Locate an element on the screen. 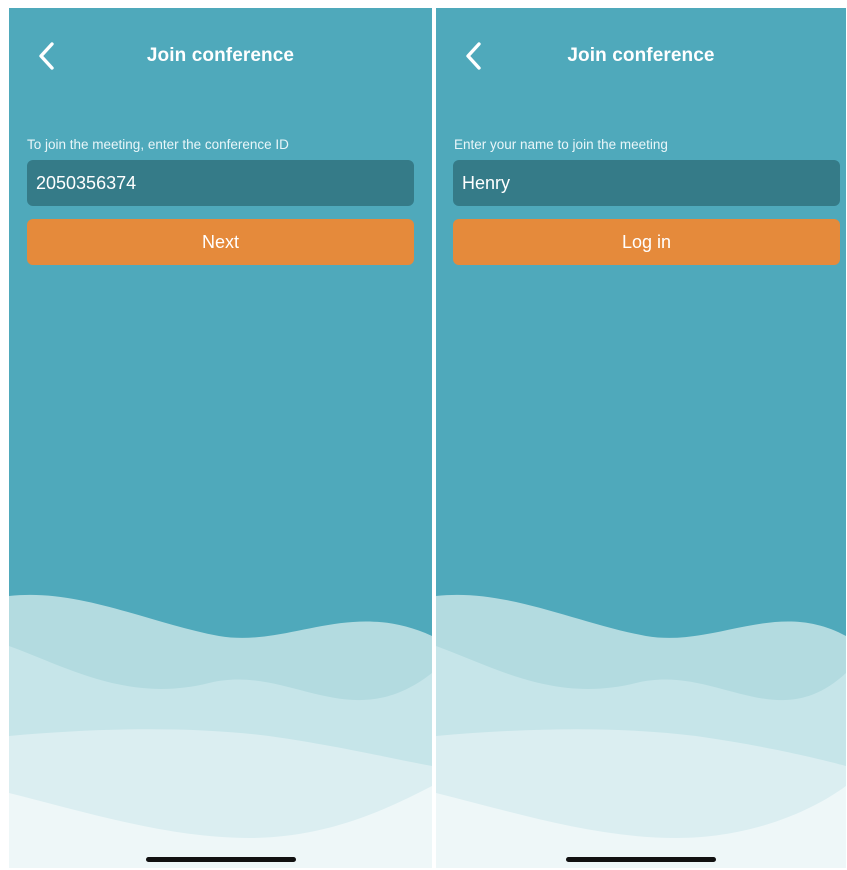 The image size is (847, 870). name-prompt: Enter your name to join the meeting is located at coordinates (561, 144).